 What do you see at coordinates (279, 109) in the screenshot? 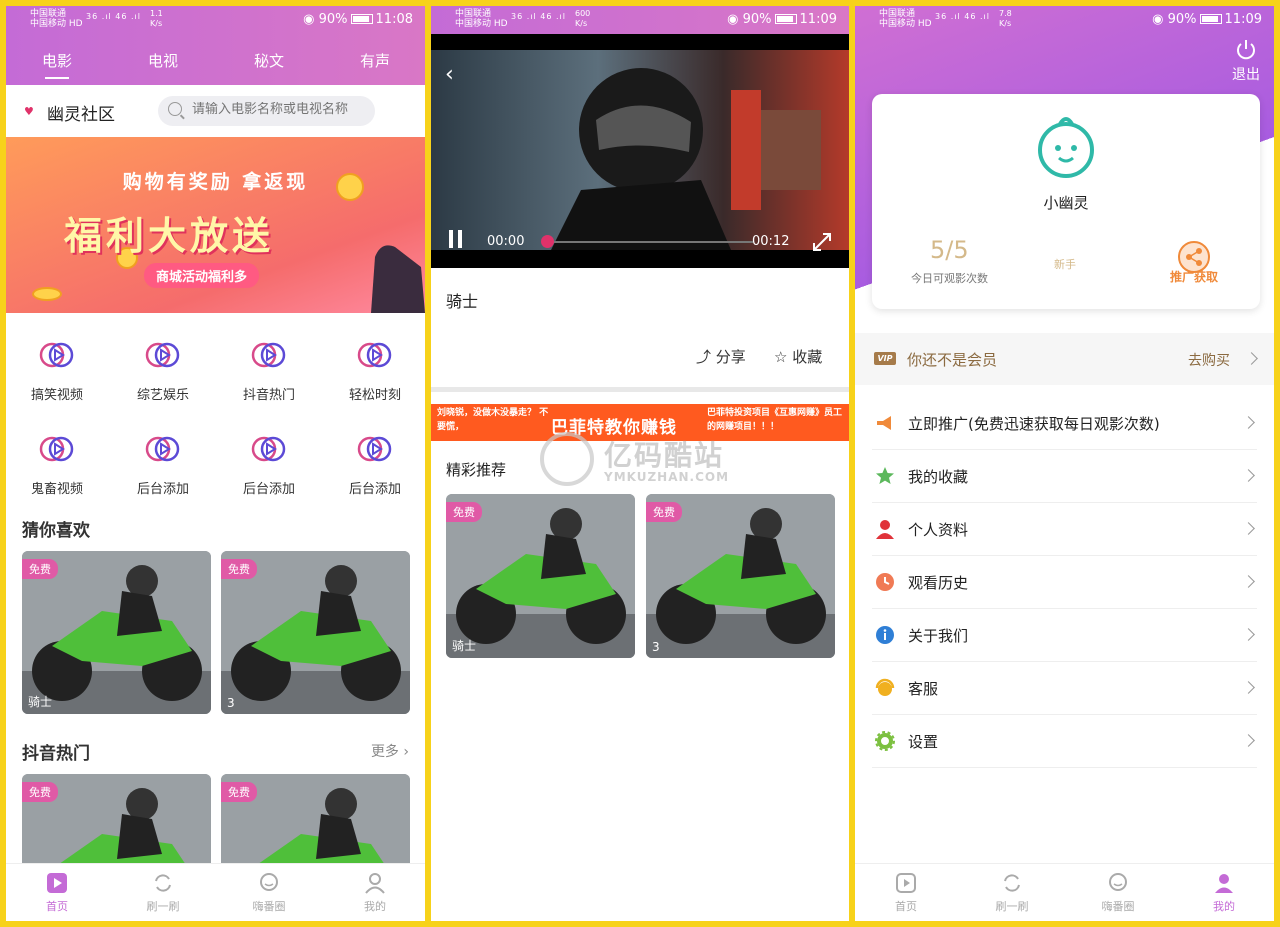
I see `search-input` at bounding box center [279, 109].